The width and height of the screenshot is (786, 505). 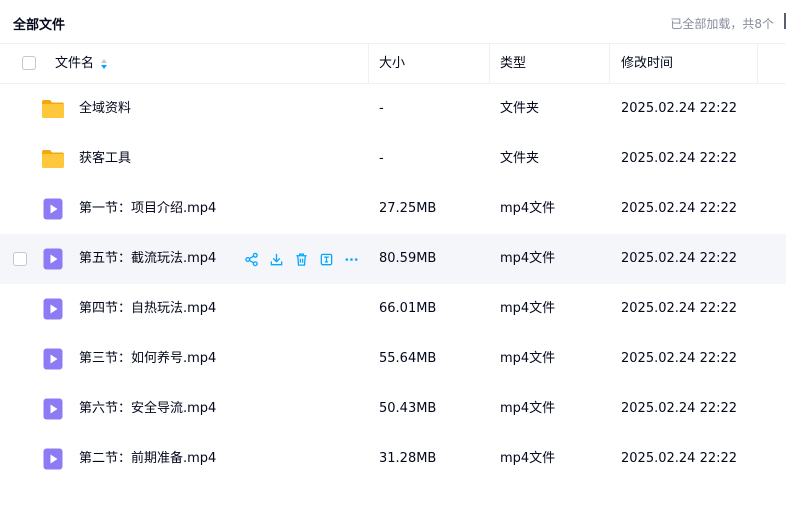 What do you see at coordinates (408, 258) in the screenshot?
I see `file-size: 80.59MB` at bounding box center [408, 258].